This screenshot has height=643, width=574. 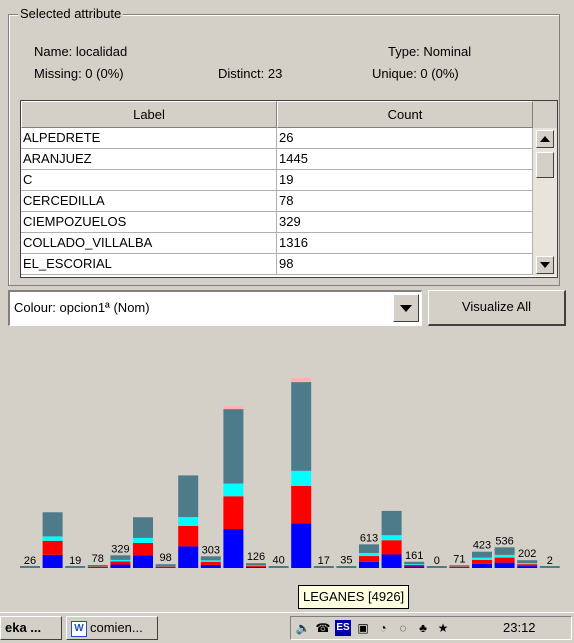 I want to click on tray-utility-icon: ★, so click(x=443, y=628).